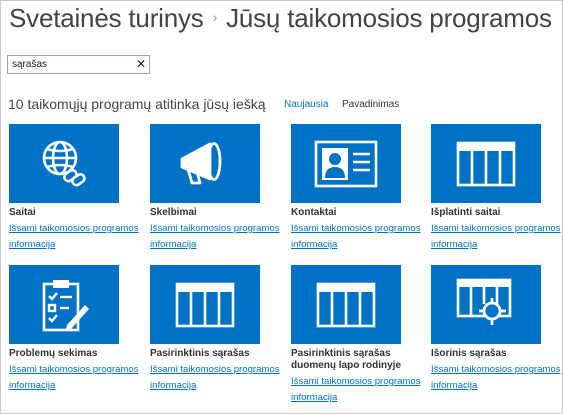  I want to click on app-name: Pasirinktinis sąrašas, so click(200, 353).